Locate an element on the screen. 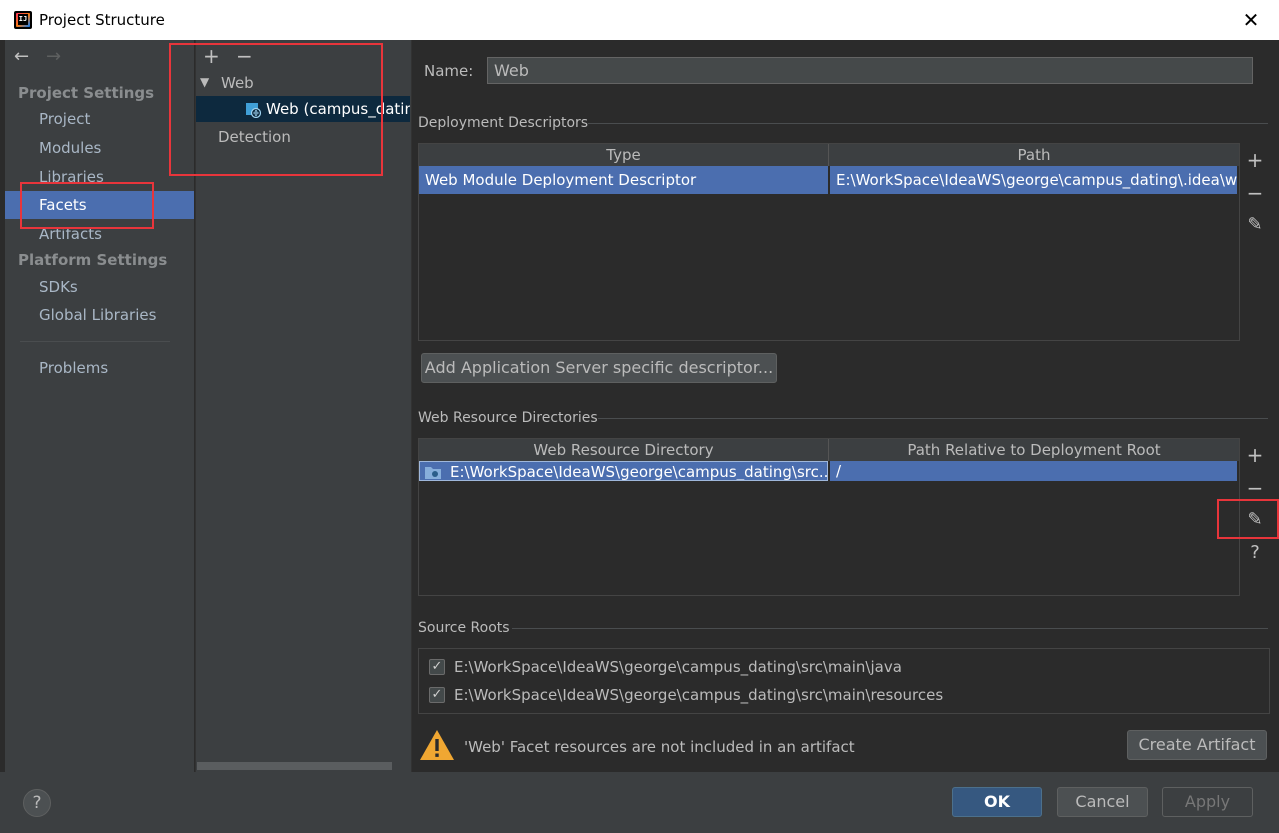 This screenshot has height=833, width=1279. column-header-web-resource-directory: Web Resource Directory is located at coordinates (624, 450).